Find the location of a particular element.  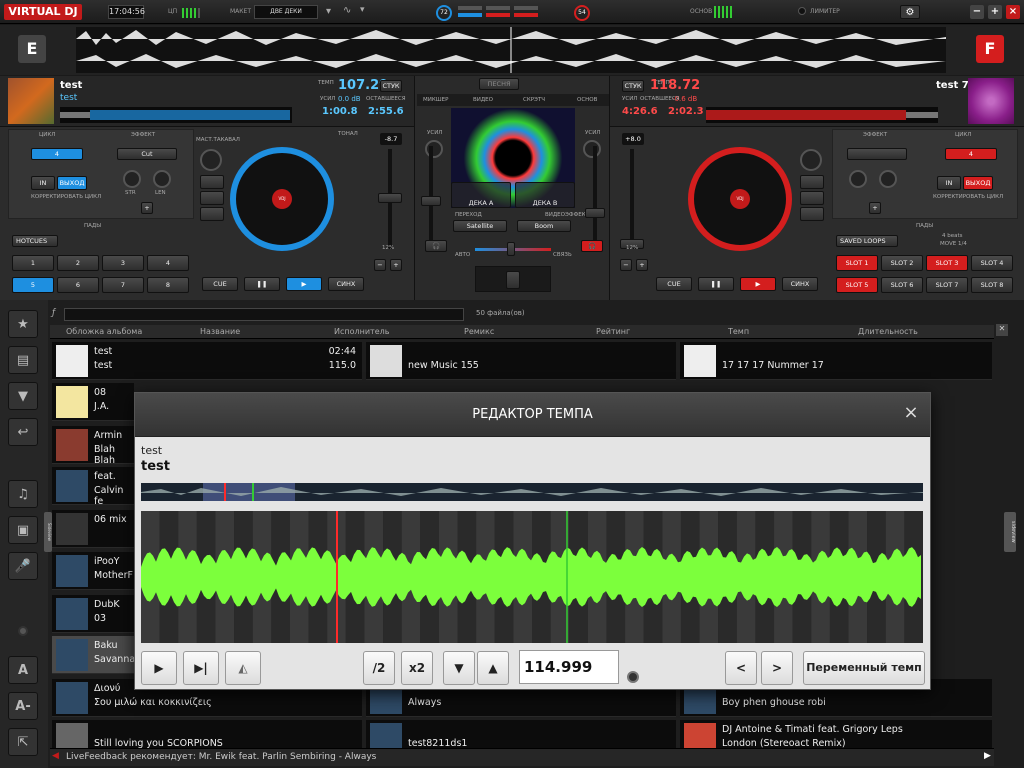

left-pad-2: 2 is located at coordinates (78, 263).